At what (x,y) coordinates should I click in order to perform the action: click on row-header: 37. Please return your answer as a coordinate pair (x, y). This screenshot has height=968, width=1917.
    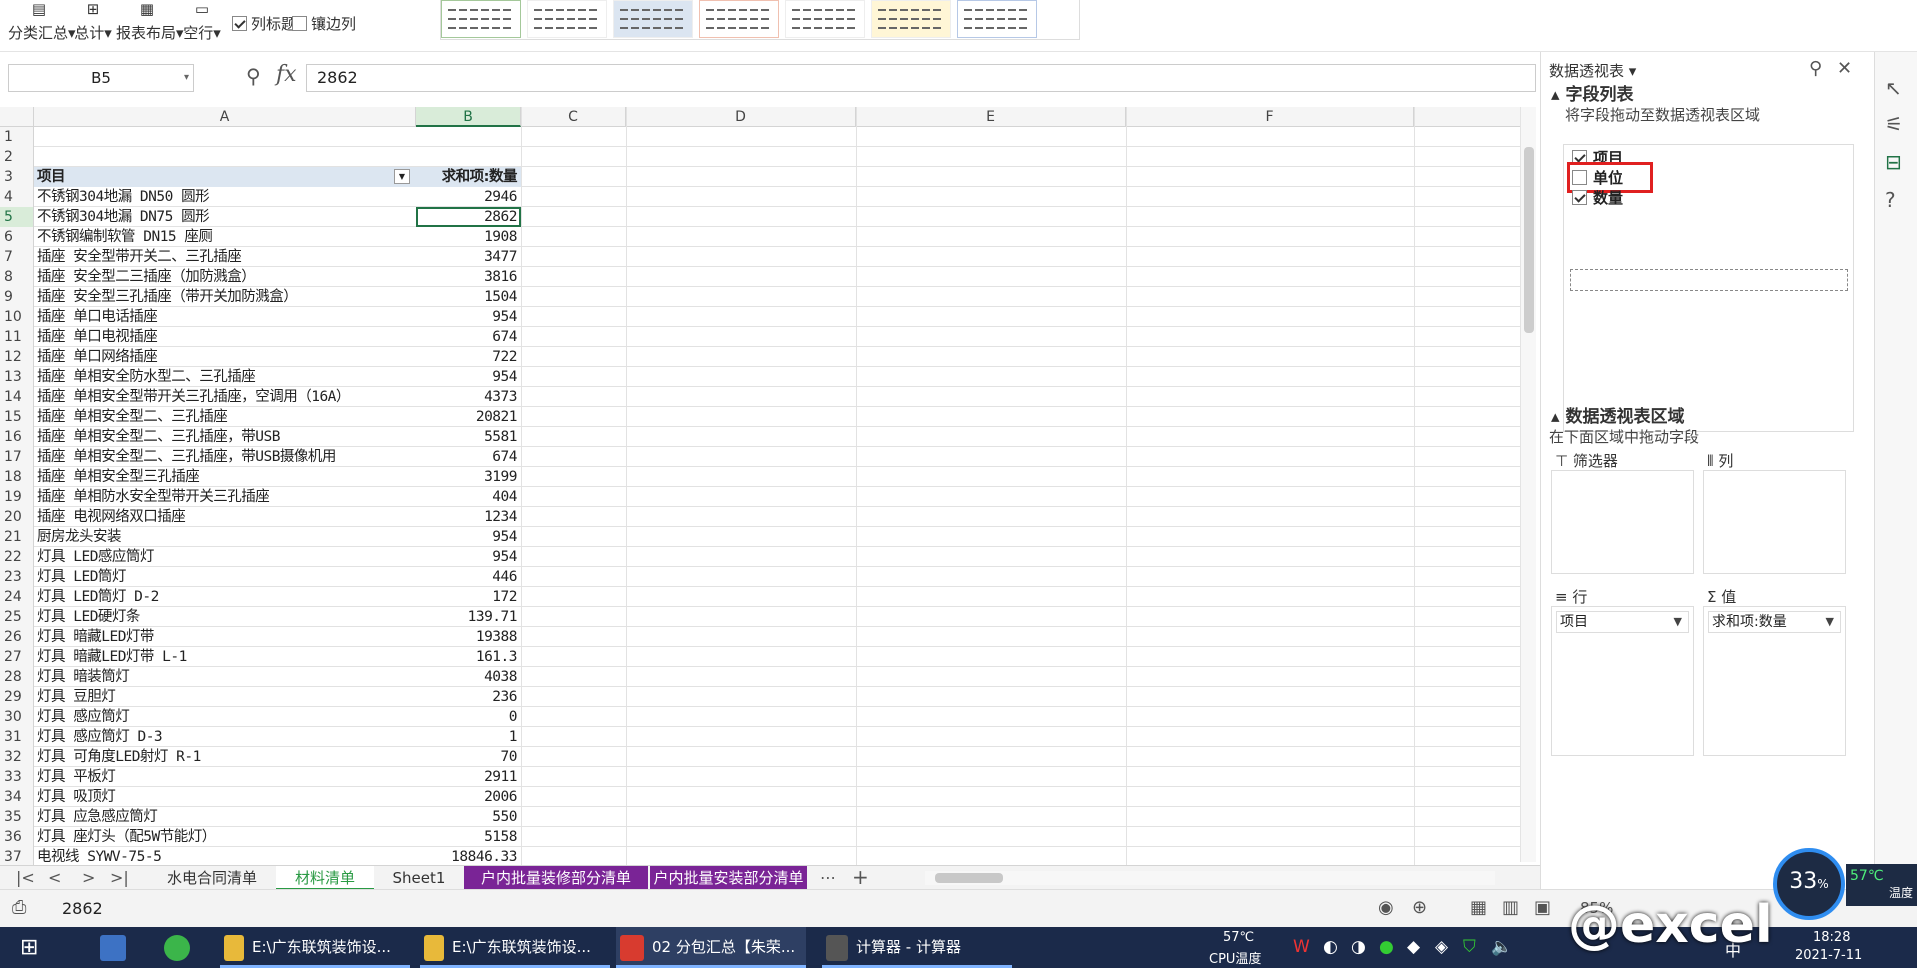
    Looking at the image, I should click on (17, 856).